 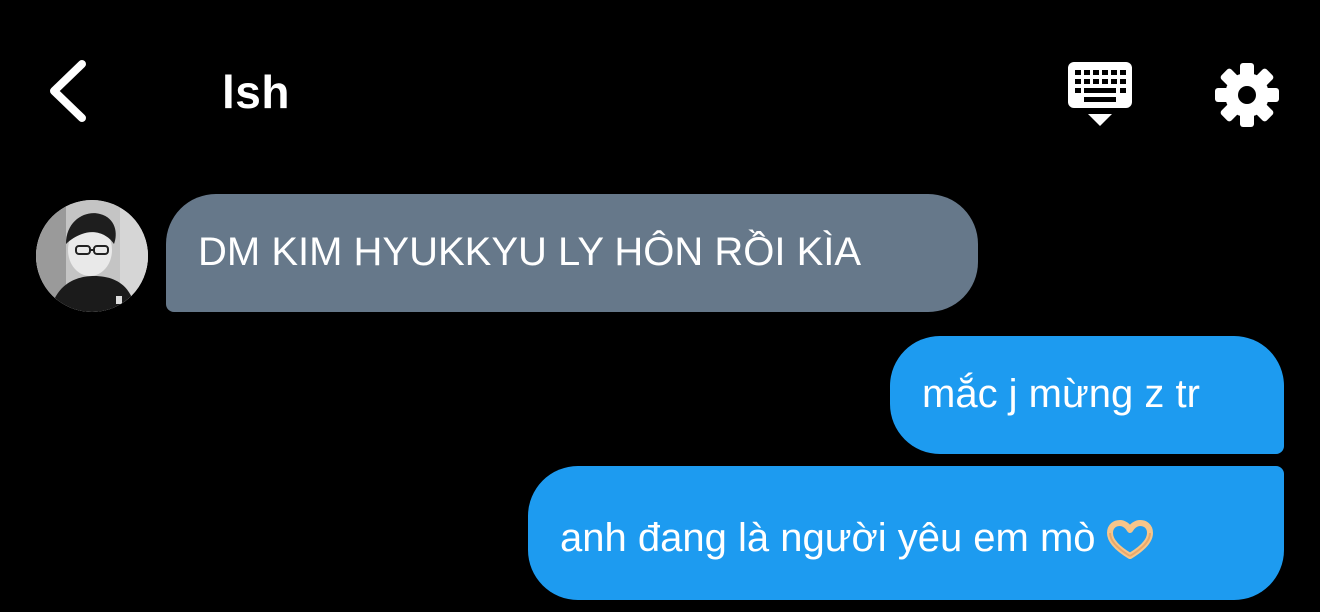 I want to click on conversation-title: lsh, so click(x=256, y=92).